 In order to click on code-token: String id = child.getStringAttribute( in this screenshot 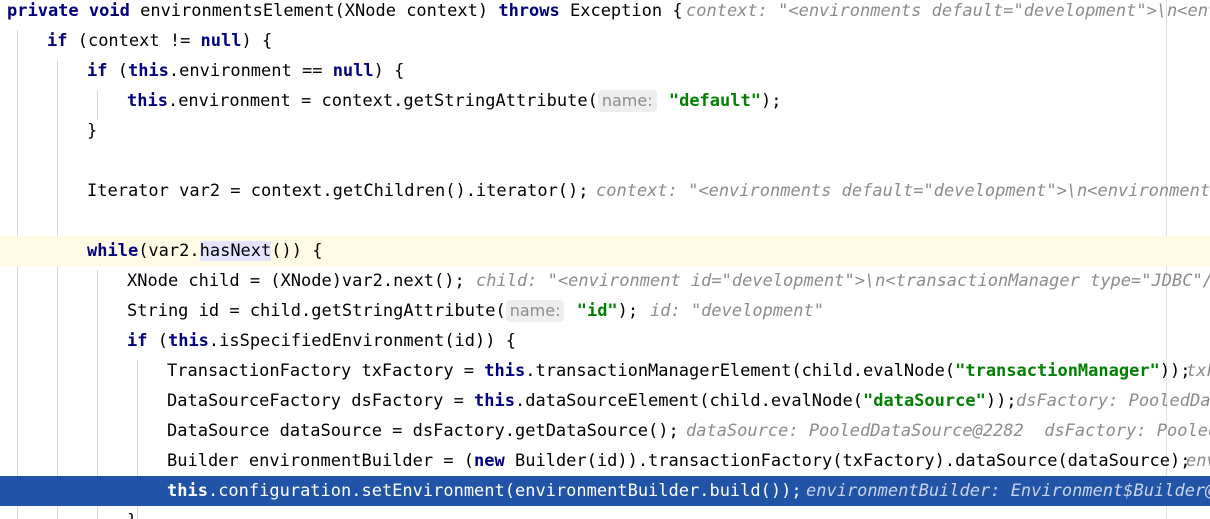, I will do `click(316, 311)`.